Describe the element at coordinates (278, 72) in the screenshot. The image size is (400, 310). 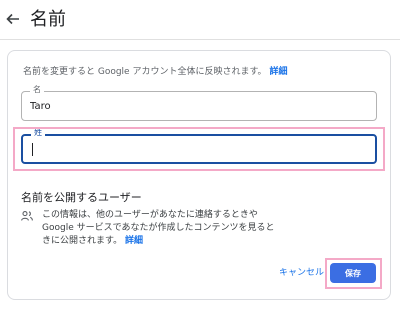
I see `description-details-link: 詳細` at that location.